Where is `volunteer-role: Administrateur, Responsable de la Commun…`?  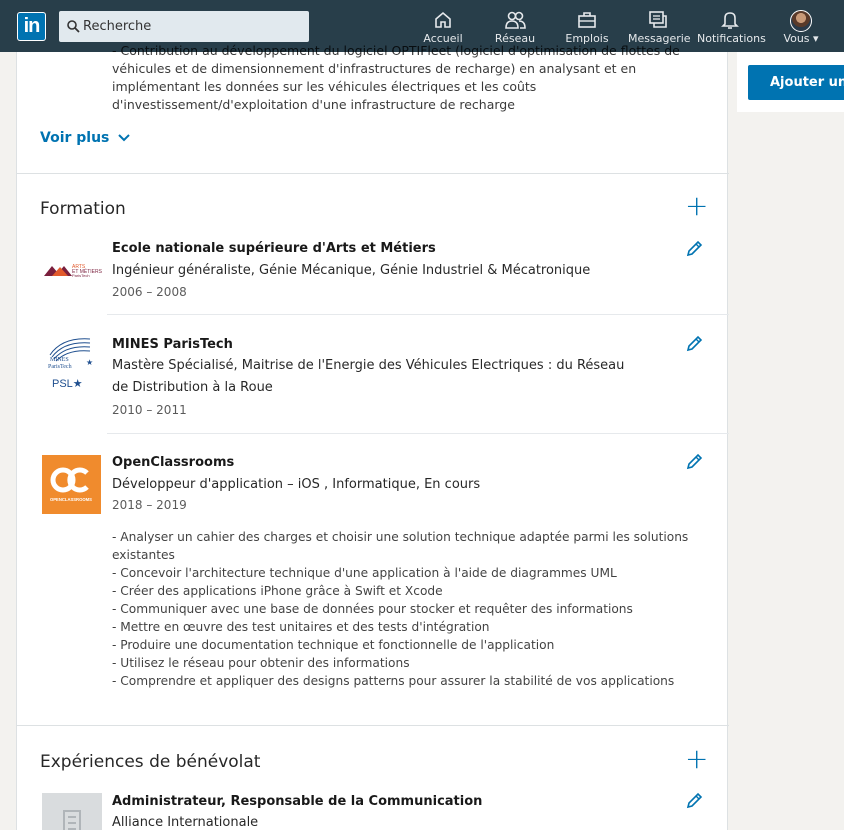 volunteer-role: Administrateur, Responsable de la Commun… is located at coordinates (297, 801).